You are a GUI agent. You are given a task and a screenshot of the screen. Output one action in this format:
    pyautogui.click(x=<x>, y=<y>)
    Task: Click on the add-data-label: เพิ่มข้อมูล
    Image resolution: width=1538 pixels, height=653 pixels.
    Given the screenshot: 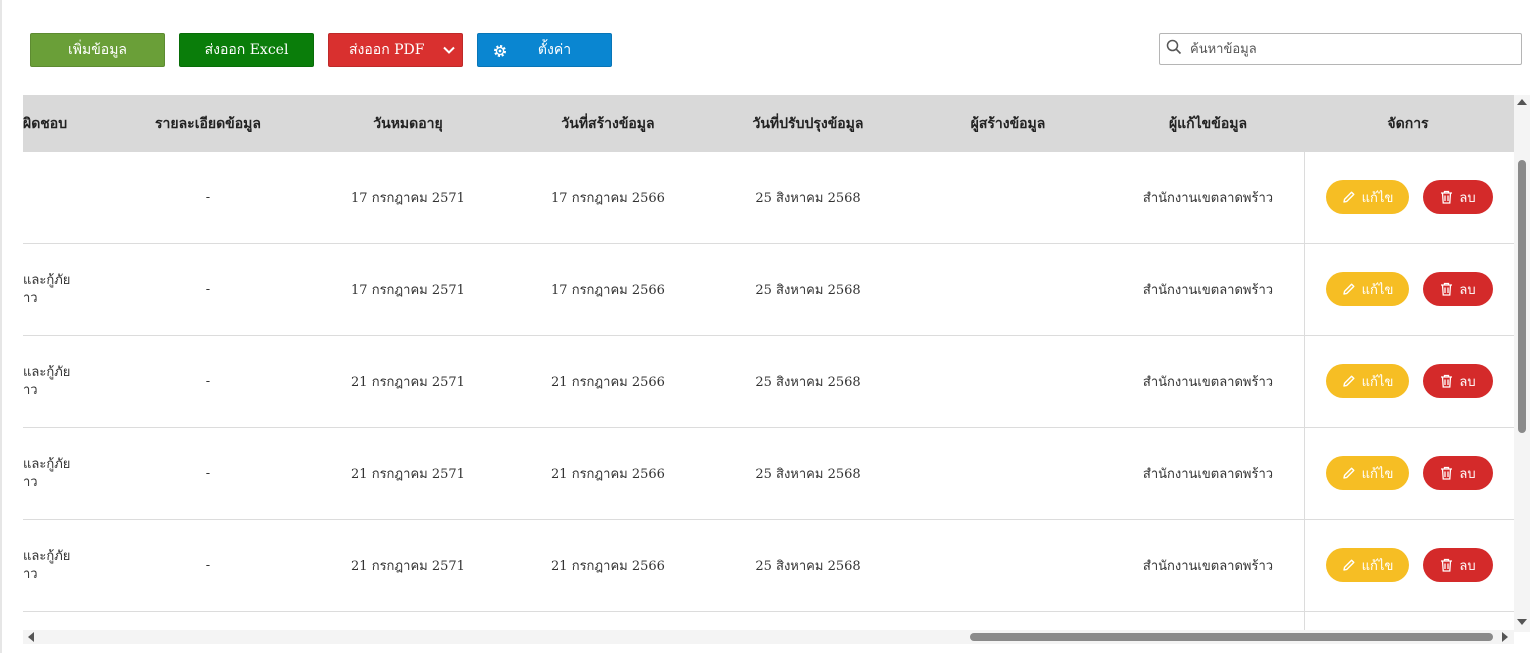 What is the action you would take?
    pyautogui.click(x=97, y=50)
    